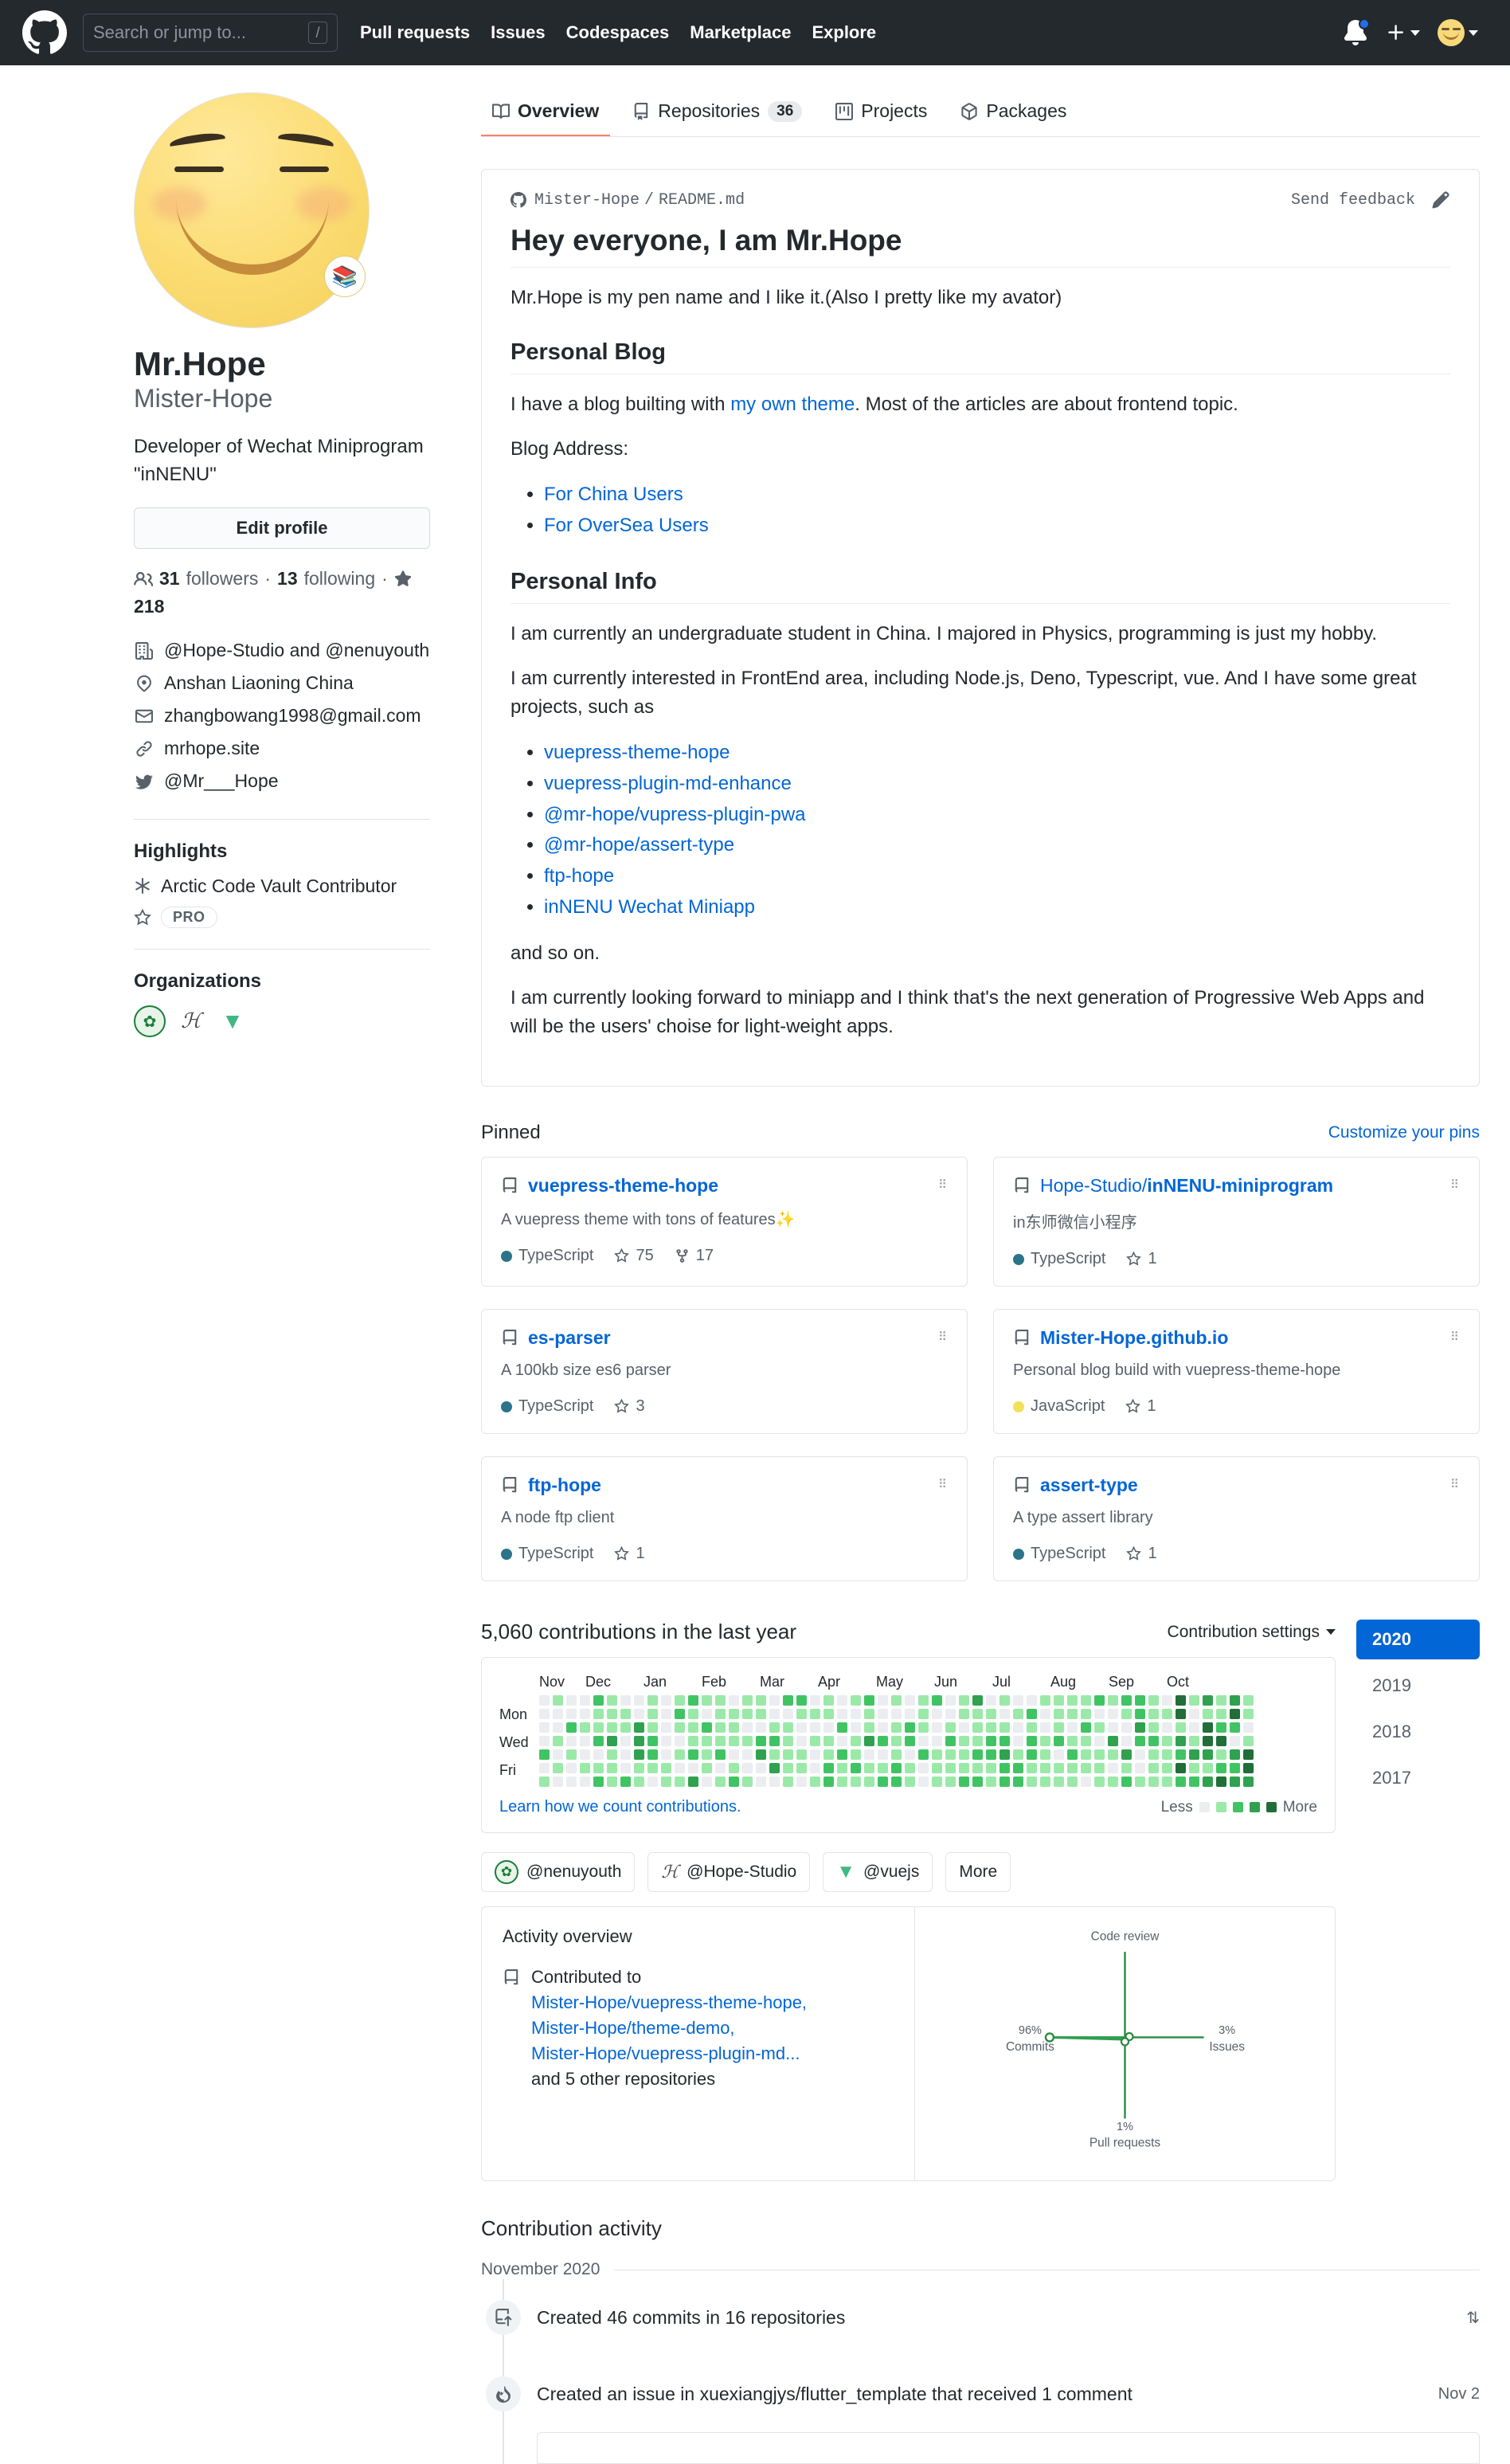  I want to click on following-label: following, so click(340, 579).